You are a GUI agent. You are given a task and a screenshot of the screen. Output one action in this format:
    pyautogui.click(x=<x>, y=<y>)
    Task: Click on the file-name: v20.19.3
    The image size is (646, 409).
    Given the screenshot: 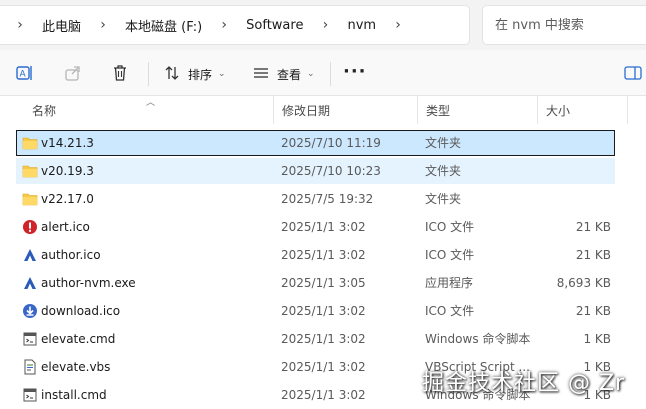 What is the action you would take?
    pyautogui.click(x=67, y=171)
    